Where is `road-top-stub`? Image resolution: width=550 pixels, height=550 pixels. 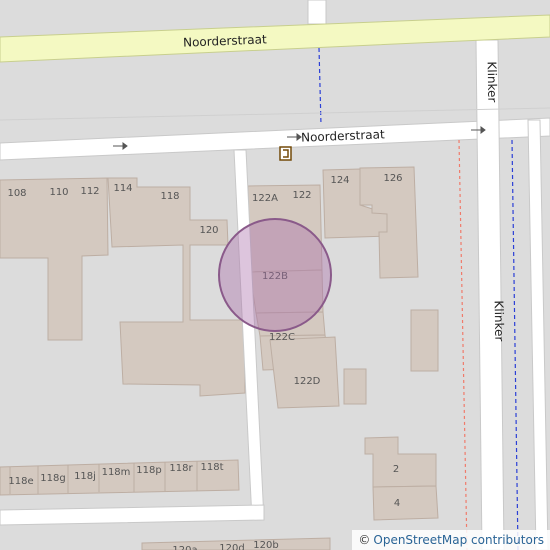
road-top-stub is located at coordinates (317, 12).